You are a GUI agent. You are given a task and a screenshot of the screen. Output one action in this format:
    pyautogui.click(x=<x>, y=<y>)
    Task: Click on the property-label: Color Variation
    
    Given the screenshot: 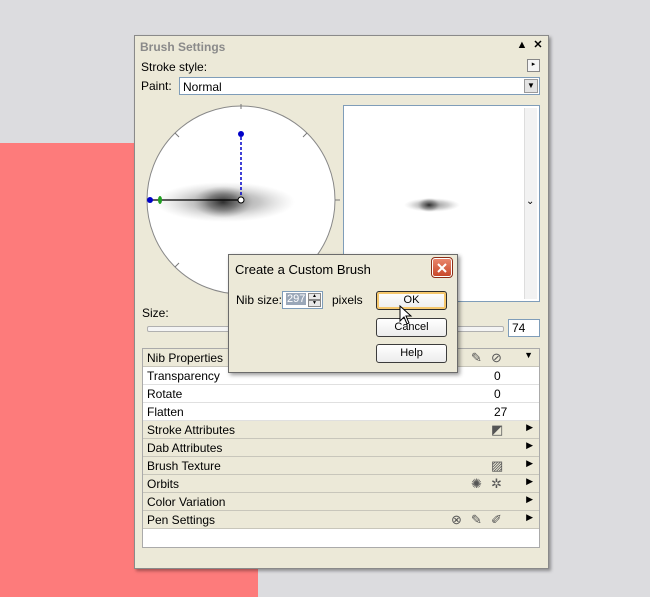 What is the action you would take?
    pyautogui.click(x=186, y=502)
    